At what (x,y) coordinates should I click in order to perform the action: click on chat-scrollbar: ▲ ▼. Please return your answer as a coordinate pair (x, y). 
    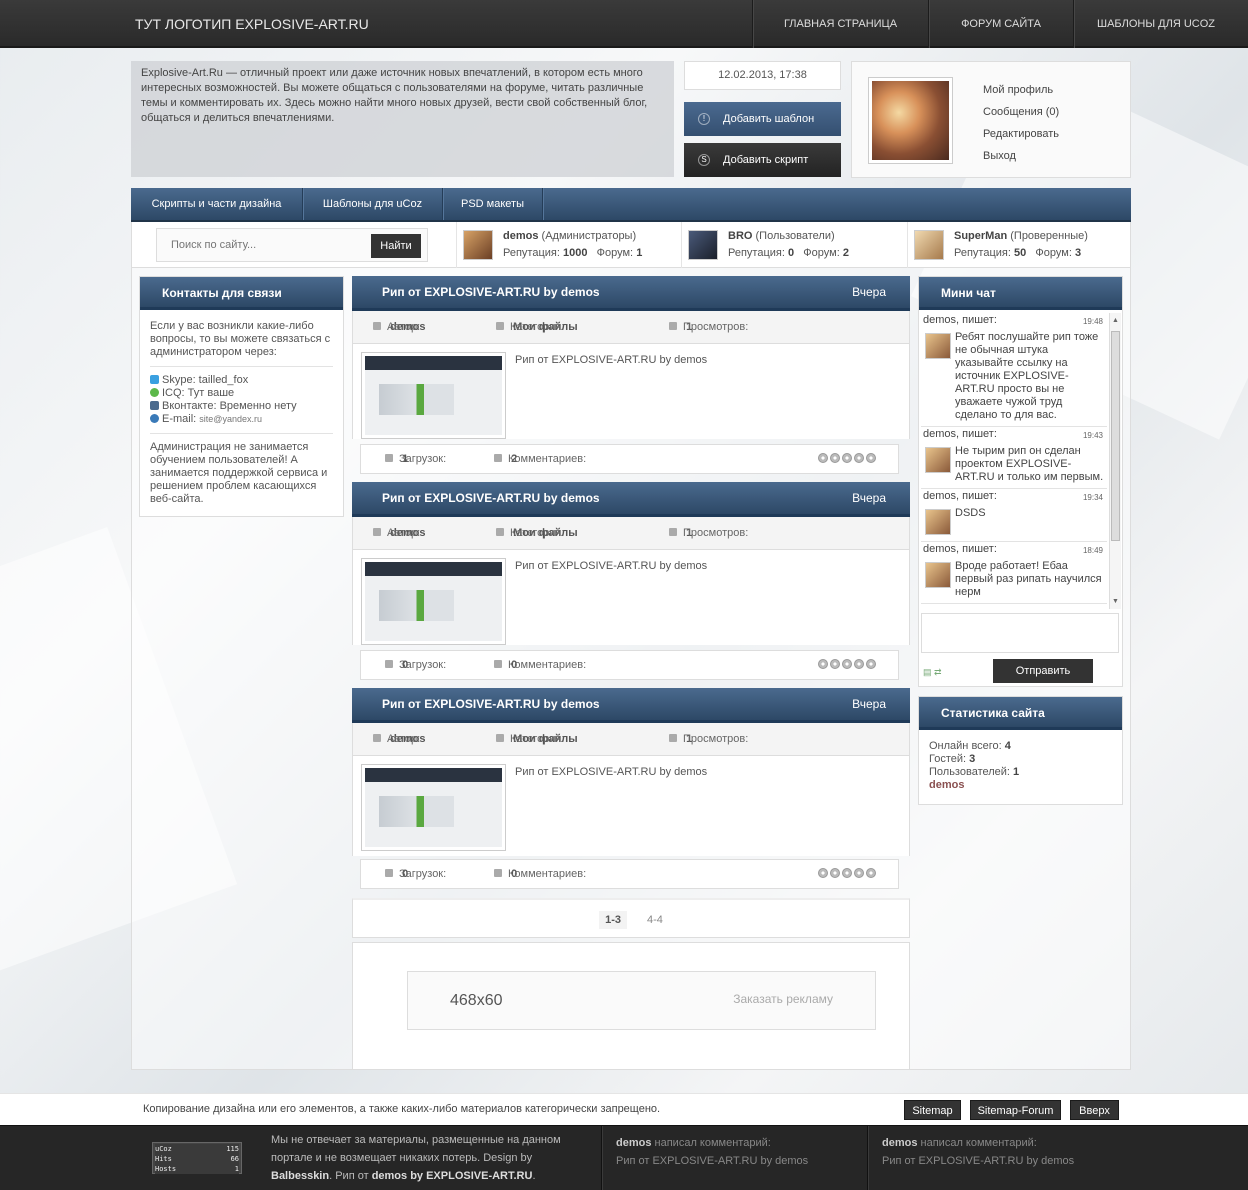
    Looking at the image, I should click on (1115, 461).